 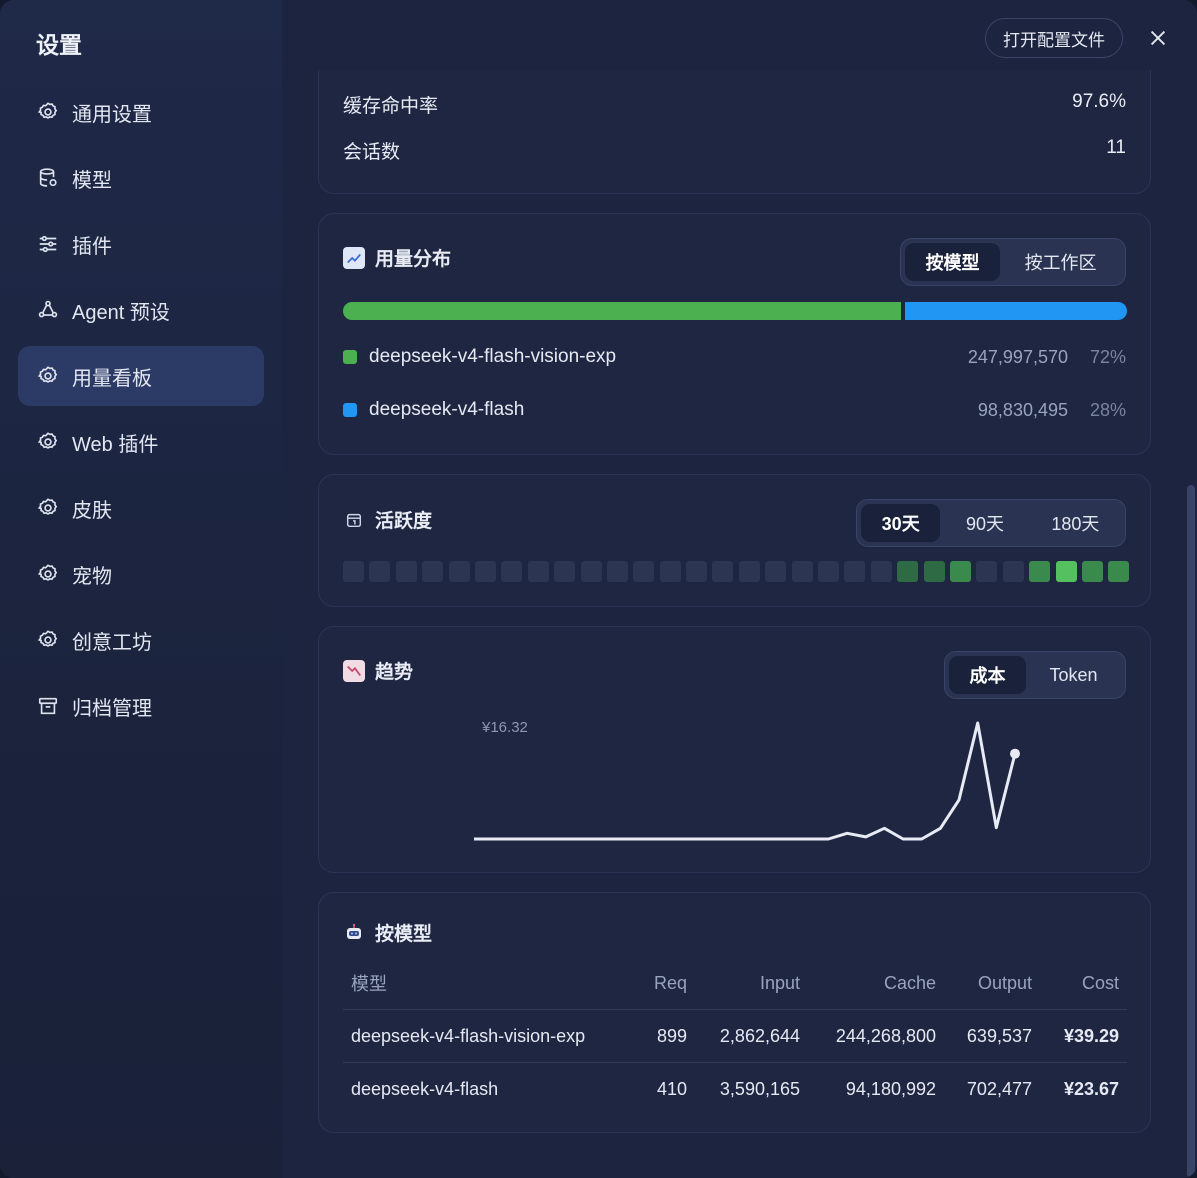 I want to click on sidebar-item-models: 模型, so click(x=141, y=178).